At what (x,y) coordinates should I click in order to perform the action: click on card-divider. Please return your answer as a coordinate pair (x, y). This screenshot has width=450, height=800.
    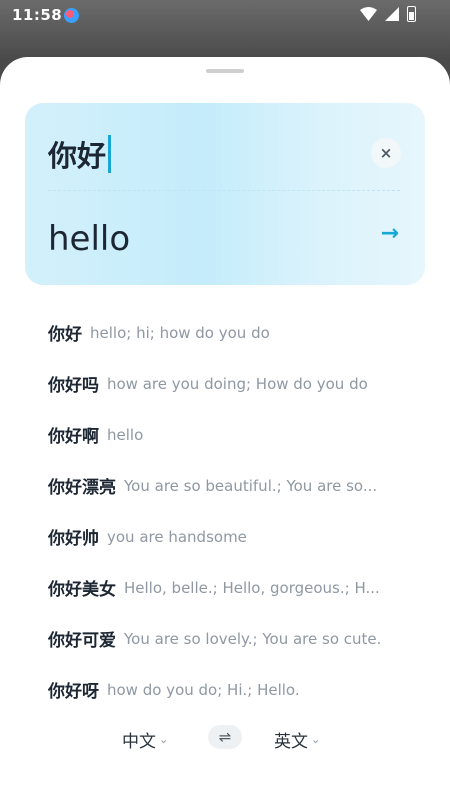
    Looking at the image, I should click on (224, 190).